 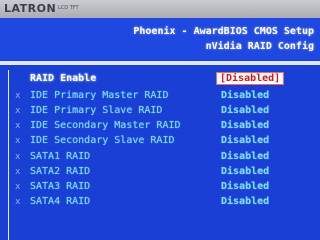 What do you see at coordinates (63, 78) in the screenshot?
I see `setting-label: RAID Enable` at bounding box center [63, 78].